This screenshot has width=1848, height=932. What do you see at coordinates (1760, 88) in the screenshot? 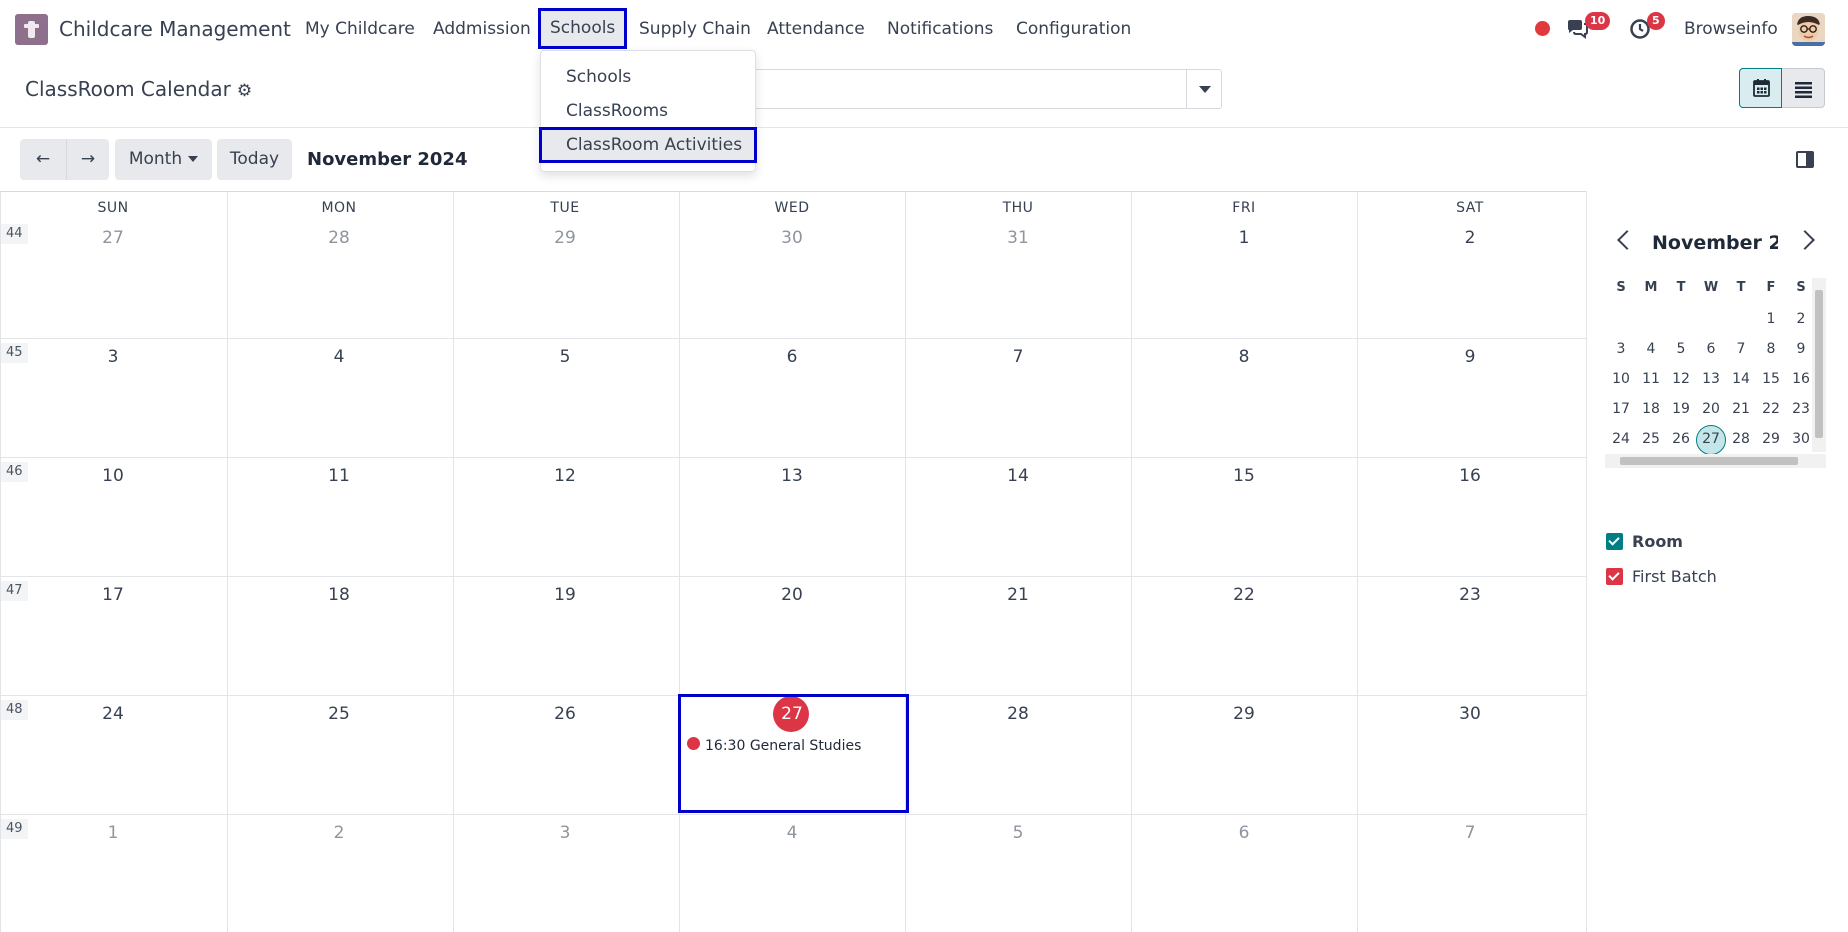
I see `calendar-view-button` at bounding box center [1760, 88].